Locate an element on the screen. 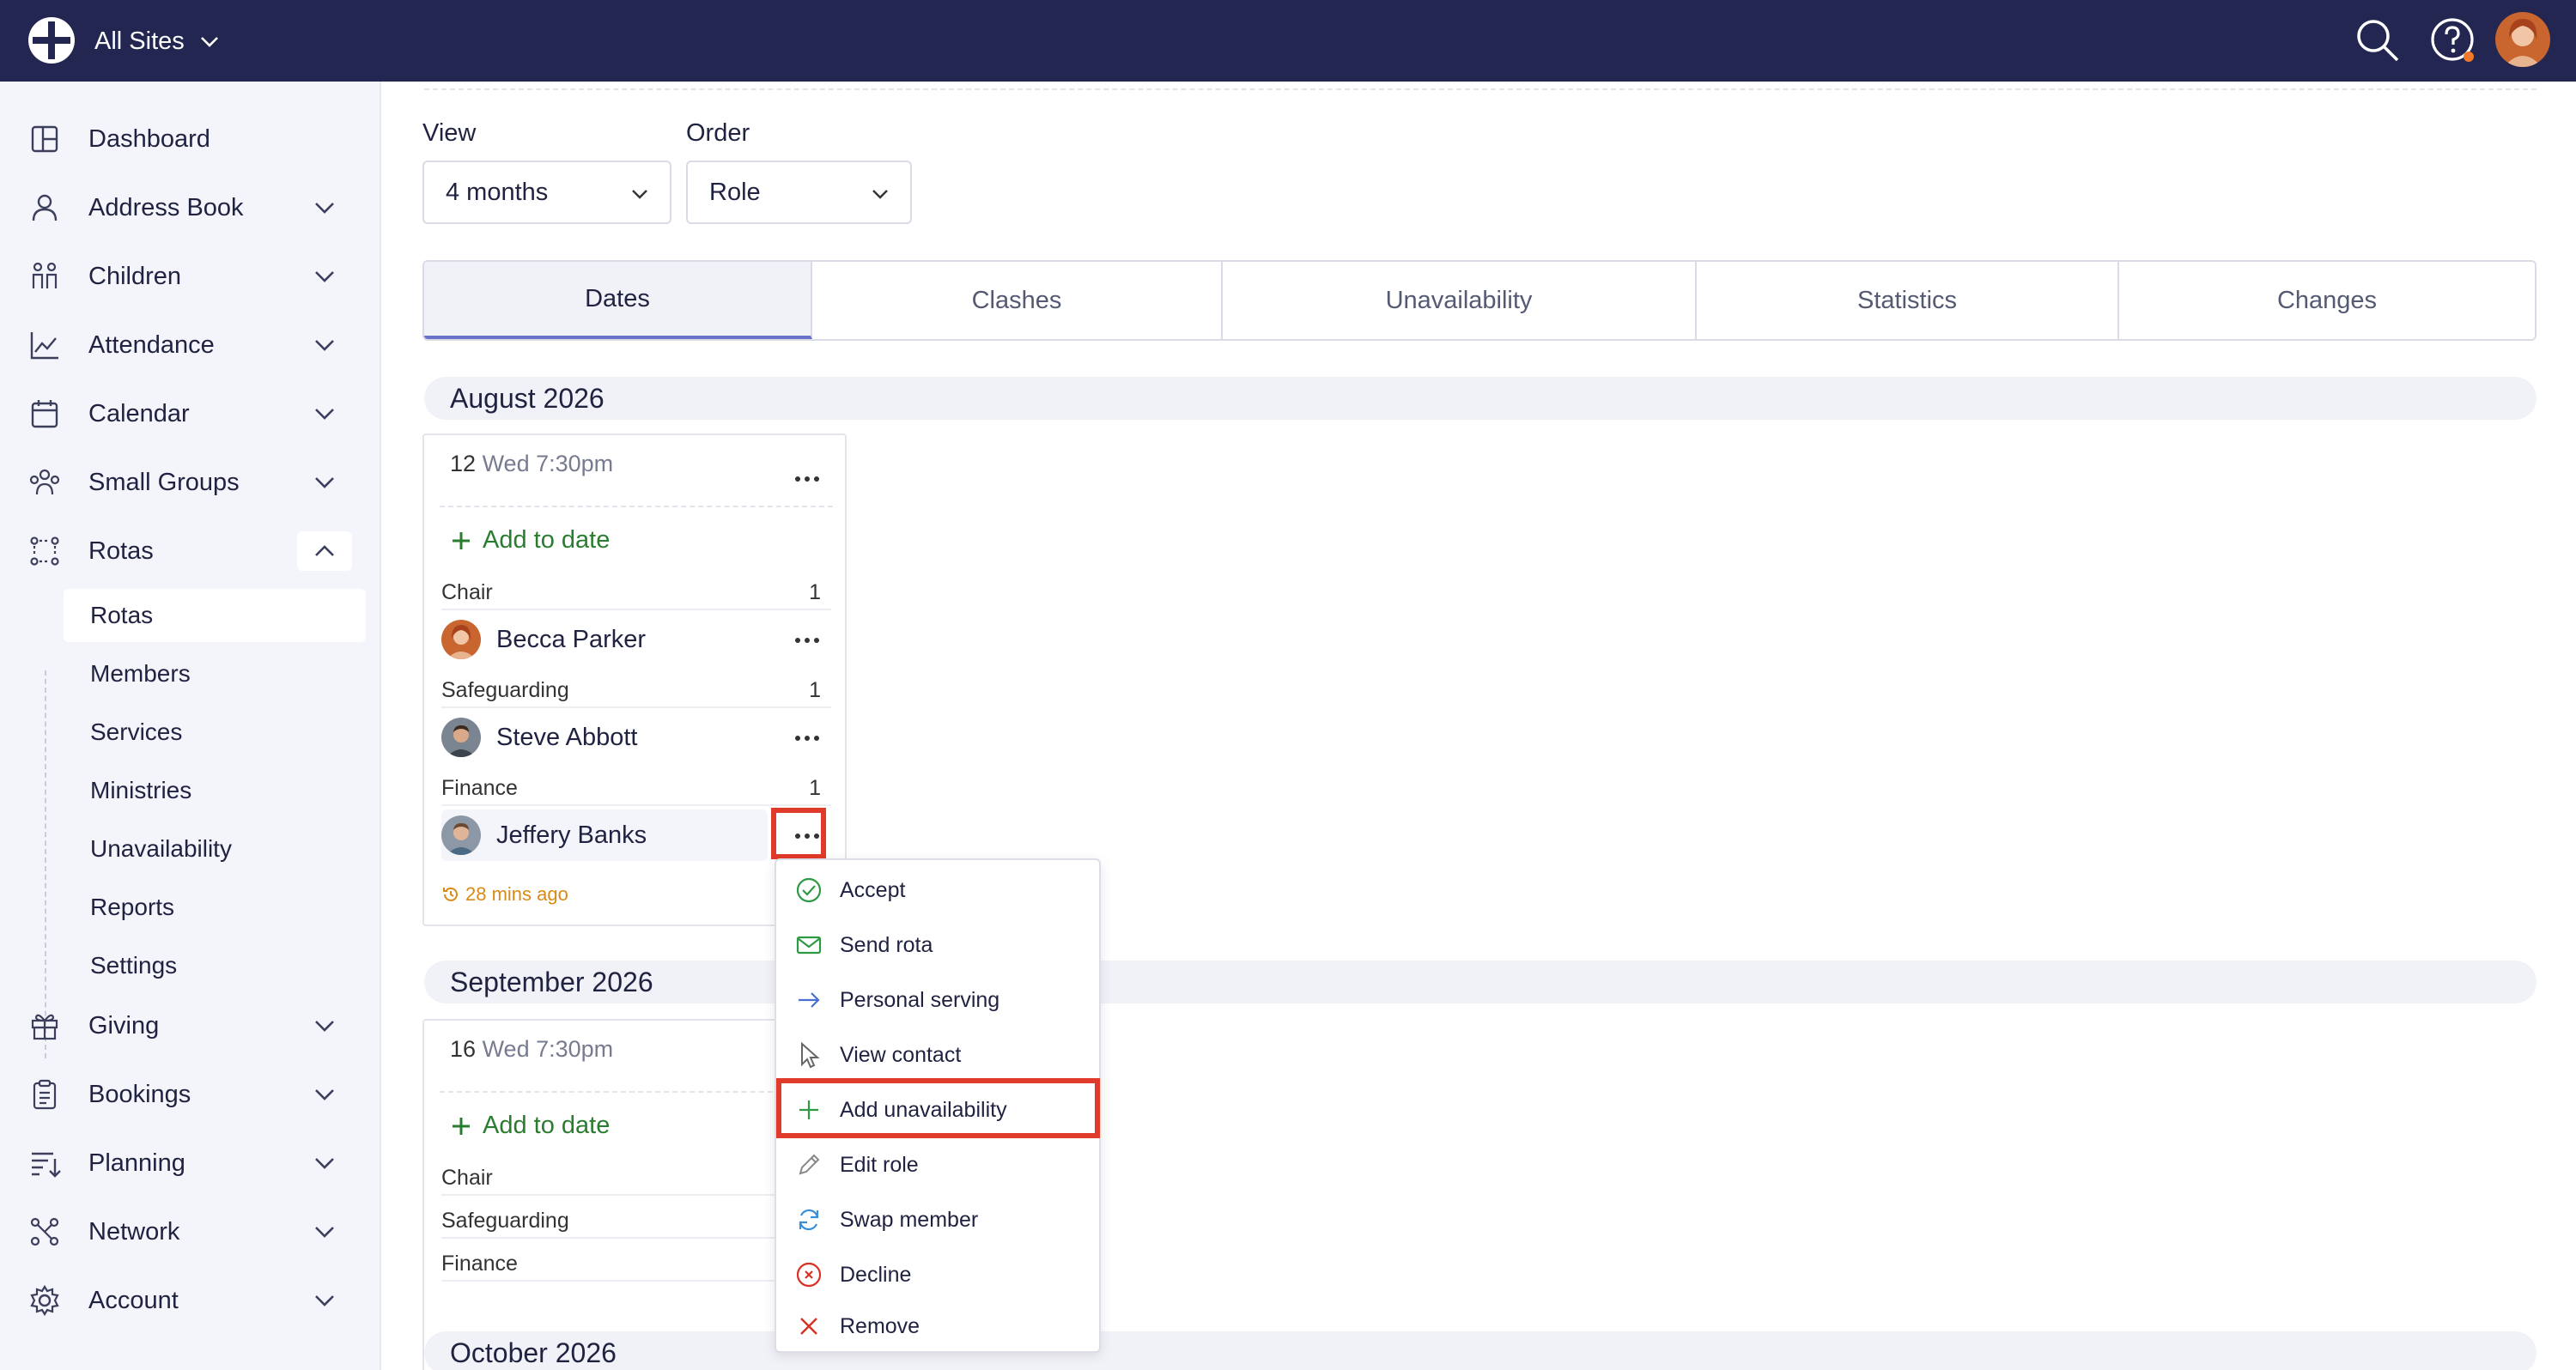 The image size is (2576, 1370). card-date: 12 Wed 7:30pm is located at coordinates (532, 464).